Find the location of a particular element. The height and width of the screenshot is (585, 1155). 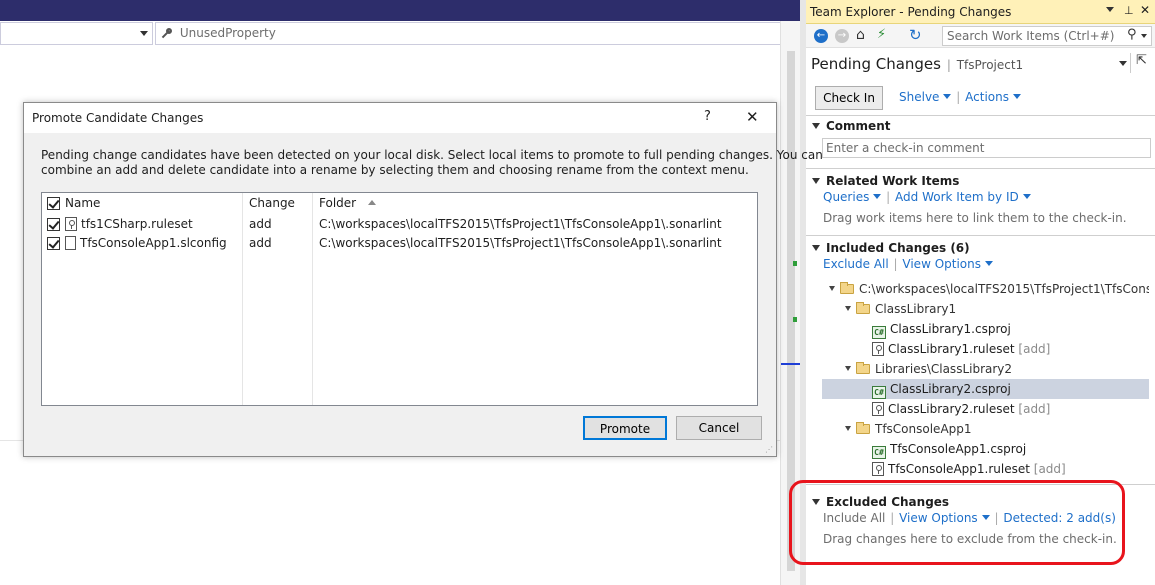

tree-file: C# TfsConsoleApp1.csproj is located at coordinates (949, 449).